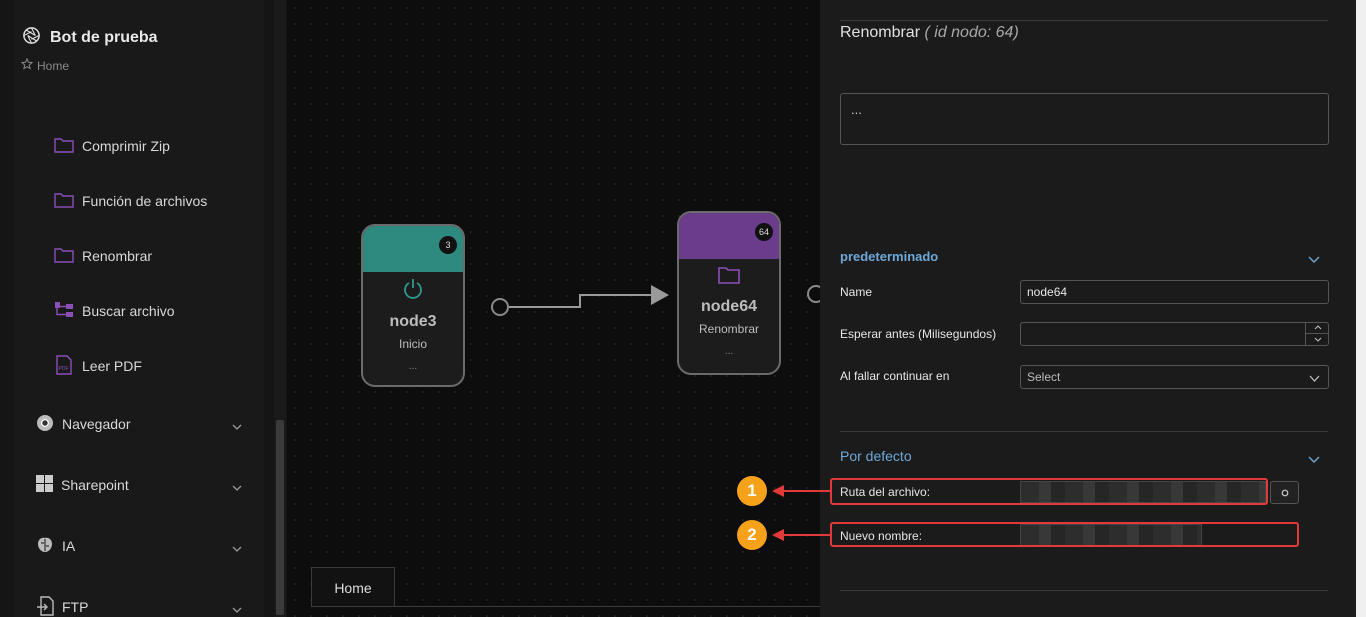 The height and width of the screenshot is (617, 1366). I want to click on sidebar-item-label: Renombrar, so click(117, 256).